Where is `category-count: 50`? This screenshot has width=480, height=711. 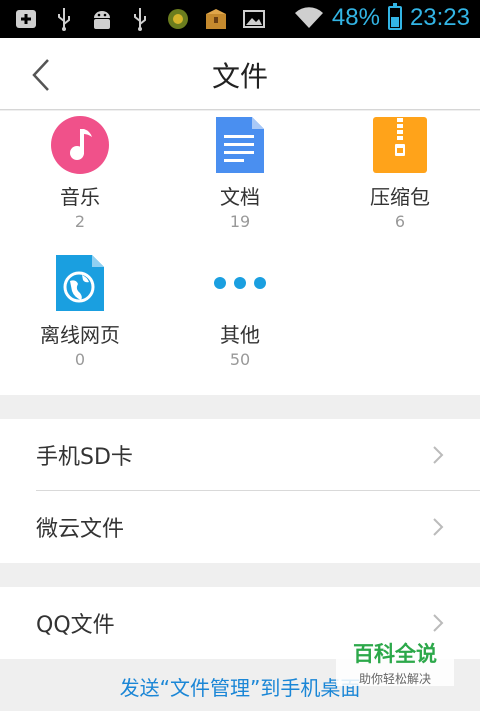
category-count: 50 is located at coordinates (240, 359).